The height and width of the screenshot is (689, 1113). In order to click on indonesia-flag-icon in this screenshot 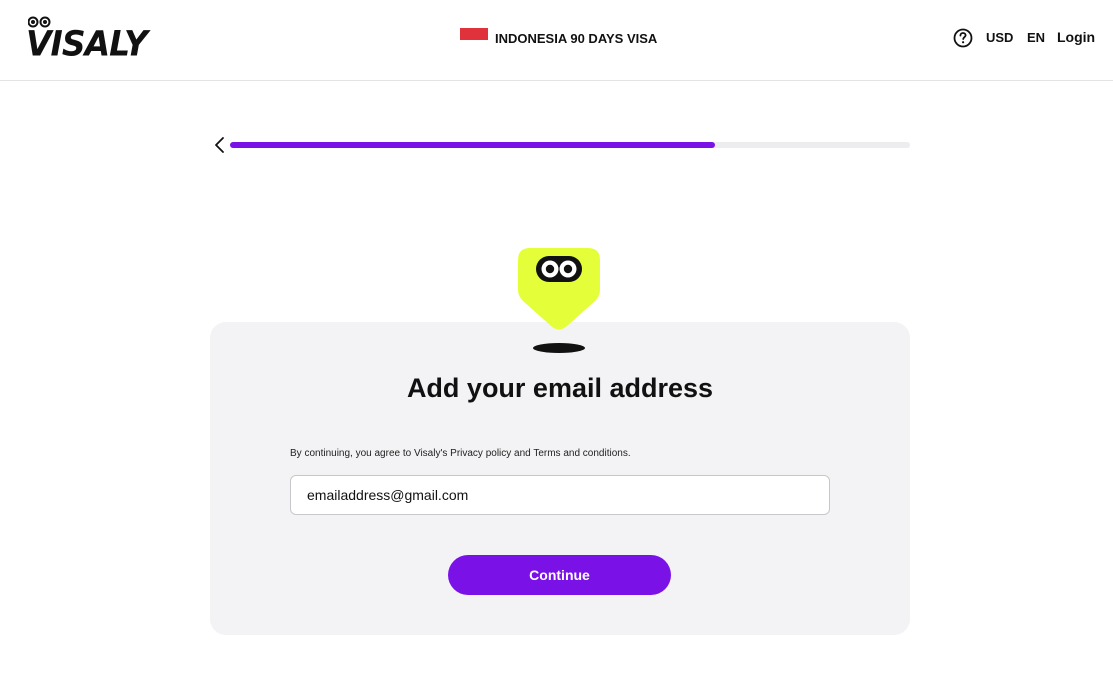, I will do `click(474, 34)`.